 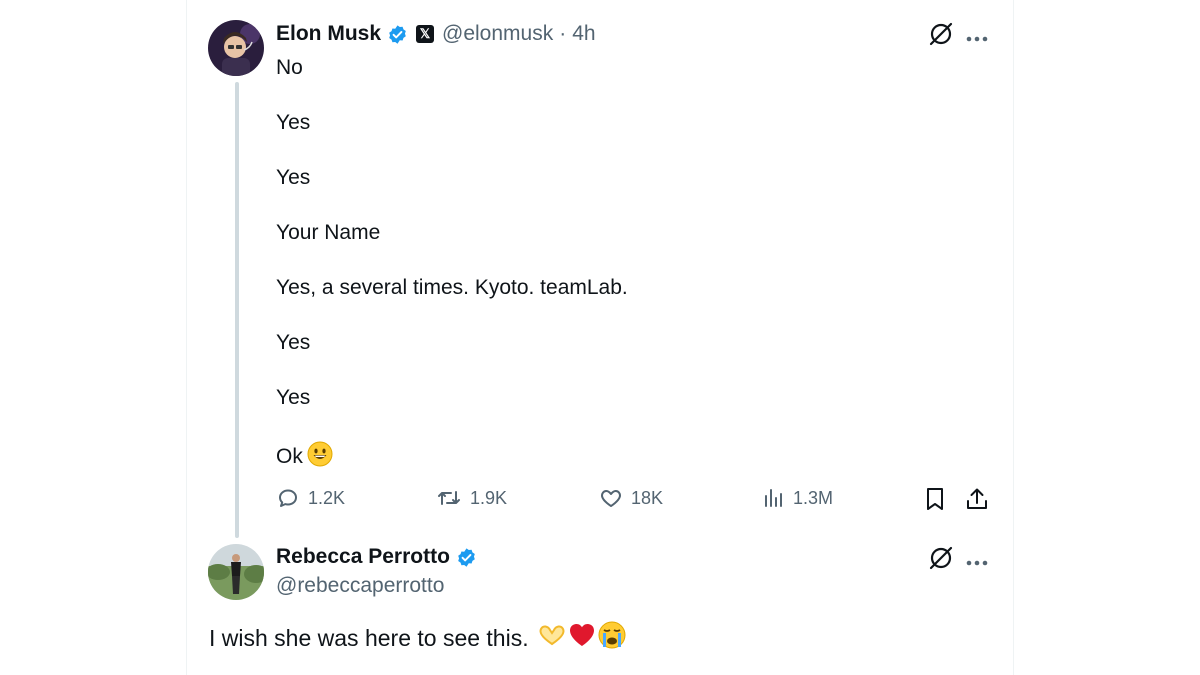 What do you see at coordinates (813, 497) in the screenshot?
I see `views-count: 1.3M` at bounding box center [813, 497].